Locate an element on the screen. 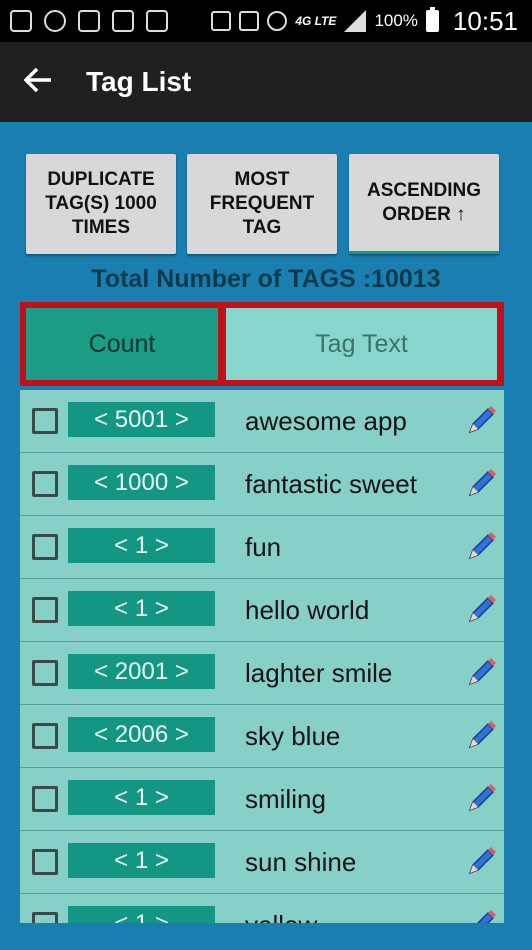  tag-text-column-header: Tag Text is located at coordinates (361, 344).